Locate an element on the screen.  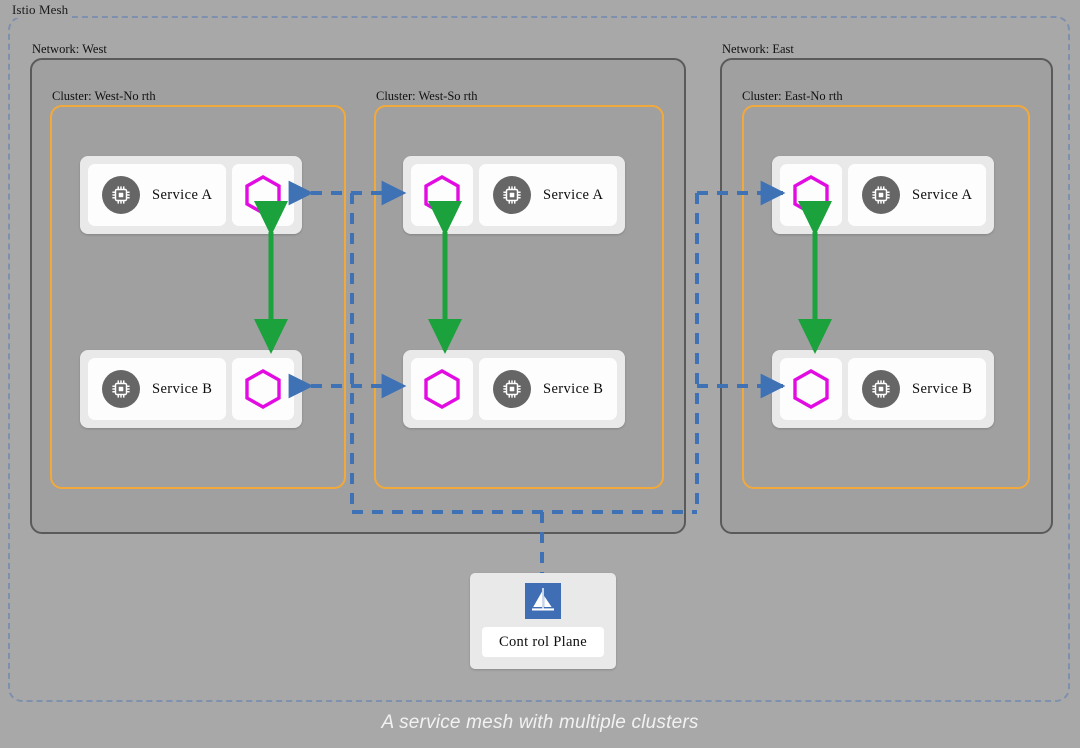
pod-group-west-north-service-a: Service A is located at coordinates (191, 195).